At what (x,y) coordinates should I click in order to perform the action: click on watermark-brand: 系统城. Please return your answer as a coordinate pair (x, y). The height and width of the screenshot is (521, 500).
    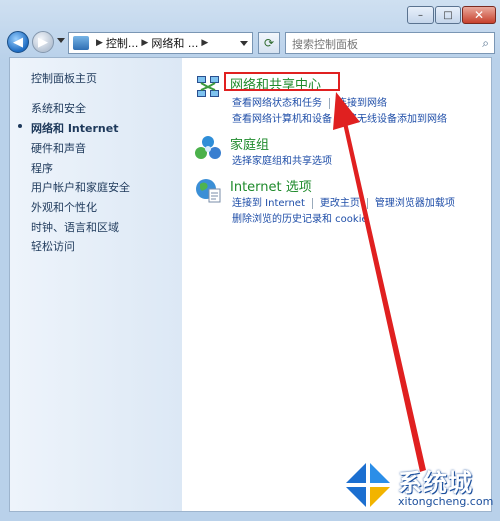
    Looking at the image, I should click on (435, 483).